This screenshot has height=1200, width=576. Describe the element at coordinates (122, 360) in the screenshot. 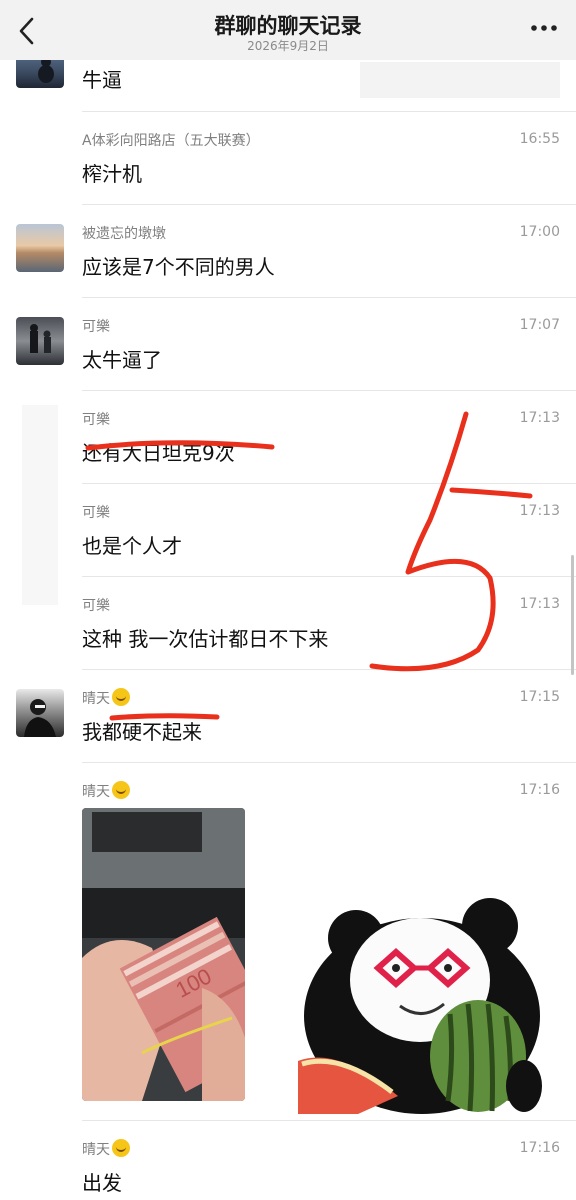

I see `message-text: 太牛逼了` at that location.